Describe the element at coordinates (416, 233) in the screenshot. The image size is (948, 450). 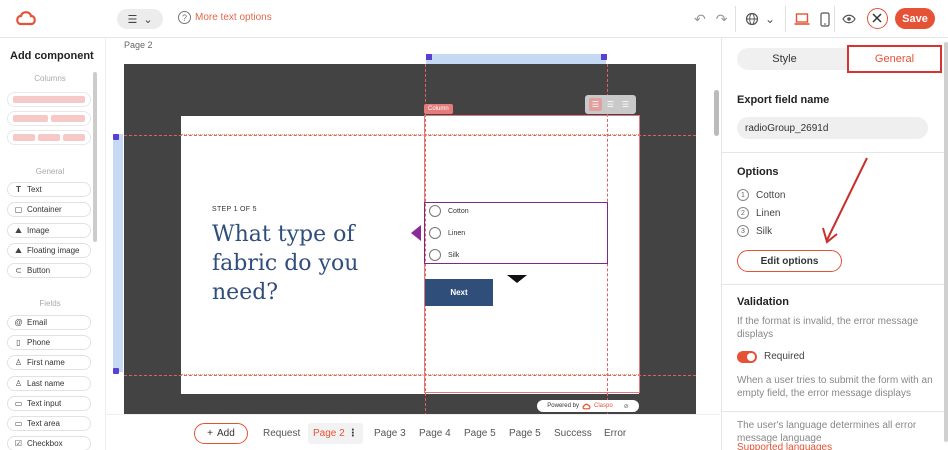
I see `collapse-arrow-icon` at that location.